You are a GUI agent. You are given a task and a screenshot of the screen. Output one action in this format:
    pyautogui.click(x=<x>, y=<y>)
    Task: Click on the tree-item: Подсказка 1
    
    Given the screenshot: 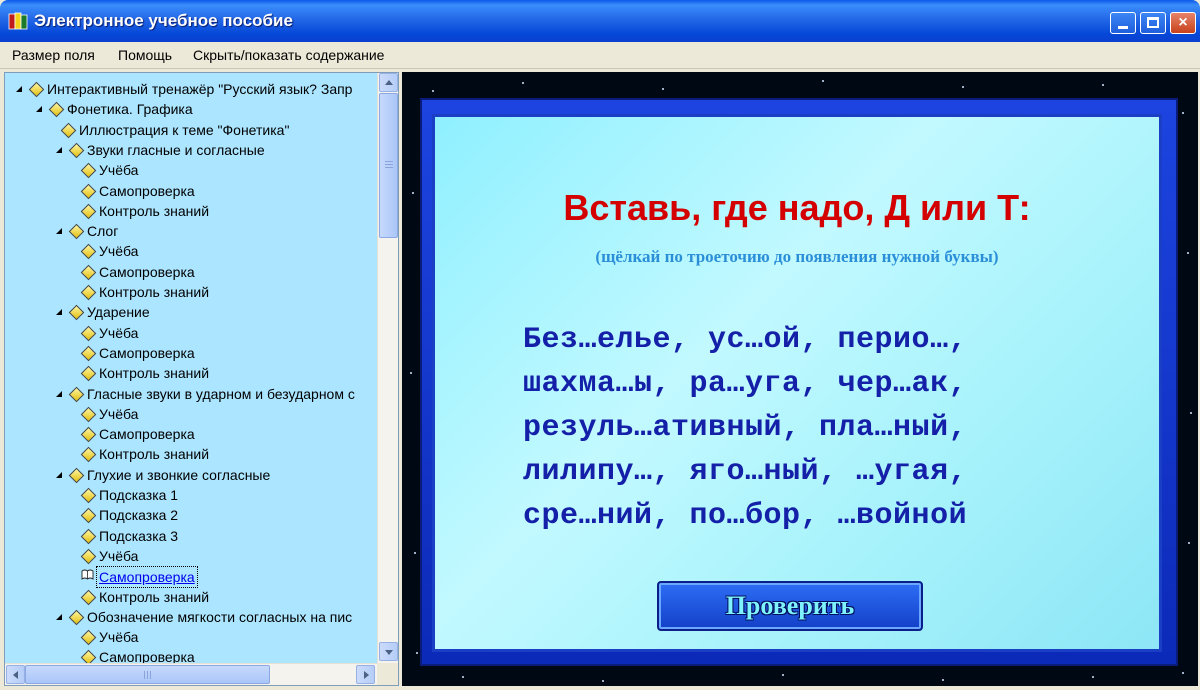 What is the action you would take?
    pyautogui.click(x=191, y=495)
    